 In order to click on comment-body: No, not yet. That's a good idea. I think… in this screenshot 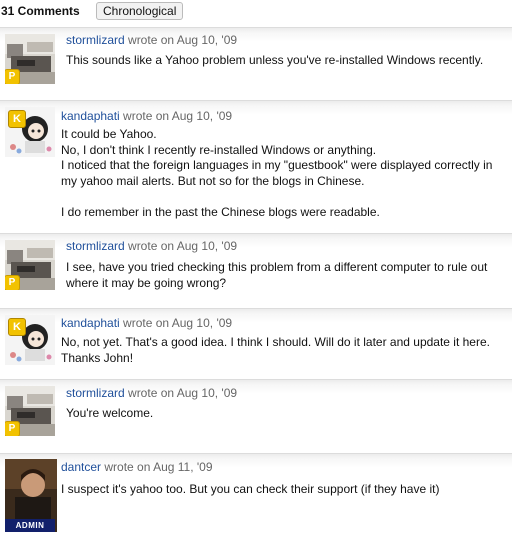, I will do `click(275, 350)`.